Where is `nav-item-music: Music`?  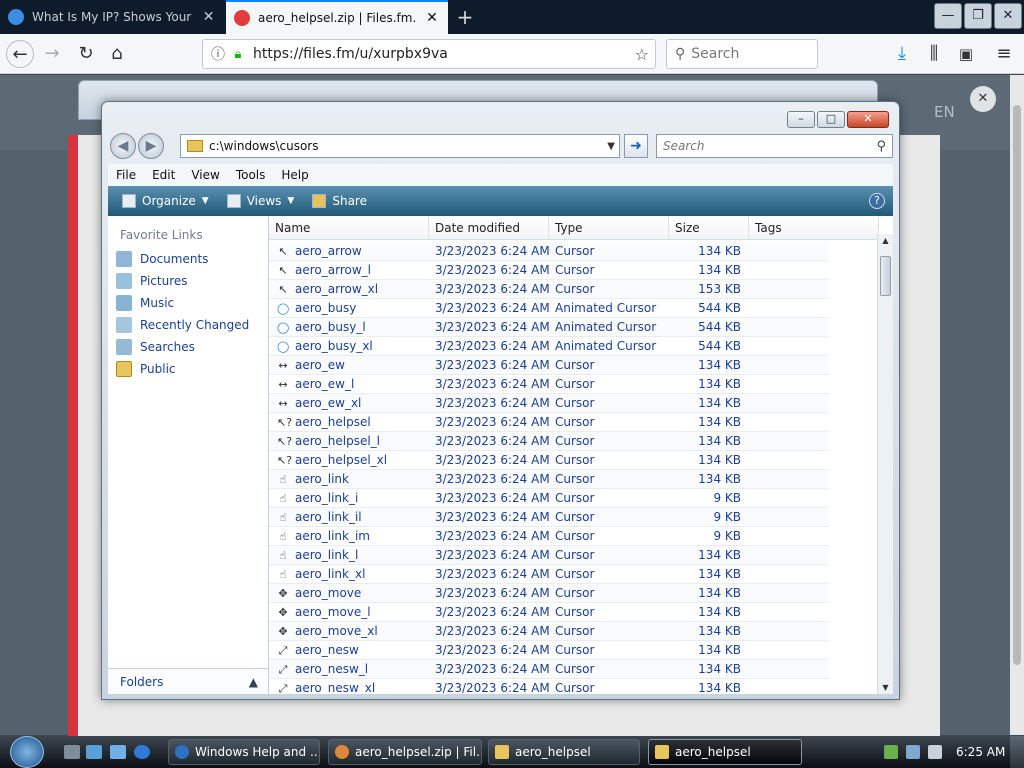
nav-item-music: Music is located at coordinates (145, 303).